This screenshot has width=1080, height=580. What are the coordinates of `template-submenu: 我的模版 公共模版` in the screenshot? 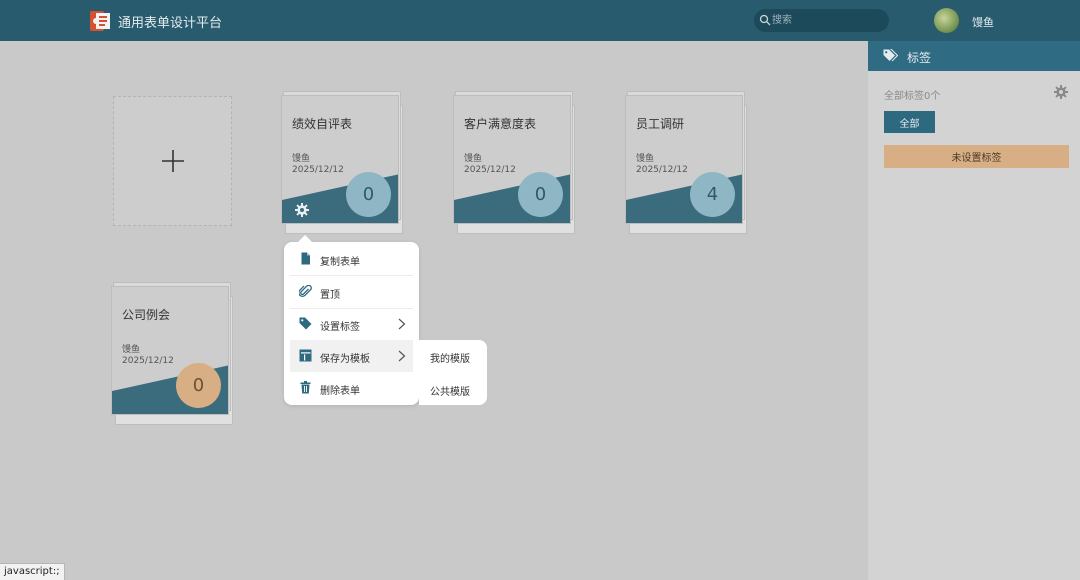 It's located at (453, 372).